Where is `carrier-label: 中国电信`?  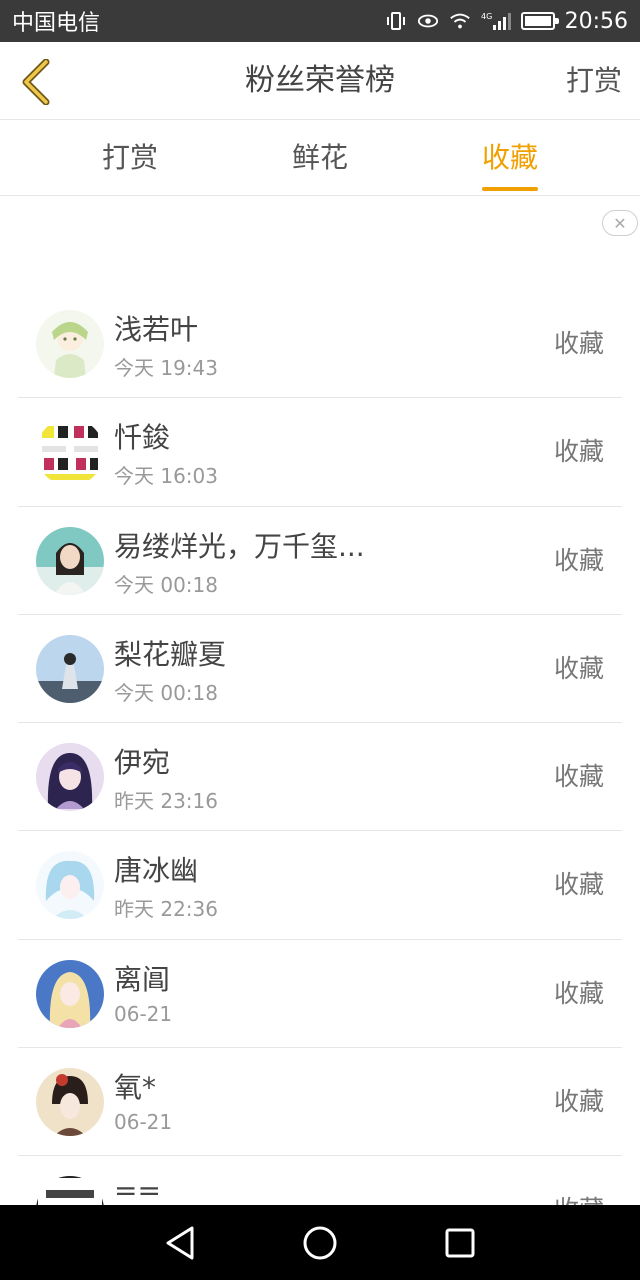 carrier-label: 中国电信 is located at coordinates (56, 23).